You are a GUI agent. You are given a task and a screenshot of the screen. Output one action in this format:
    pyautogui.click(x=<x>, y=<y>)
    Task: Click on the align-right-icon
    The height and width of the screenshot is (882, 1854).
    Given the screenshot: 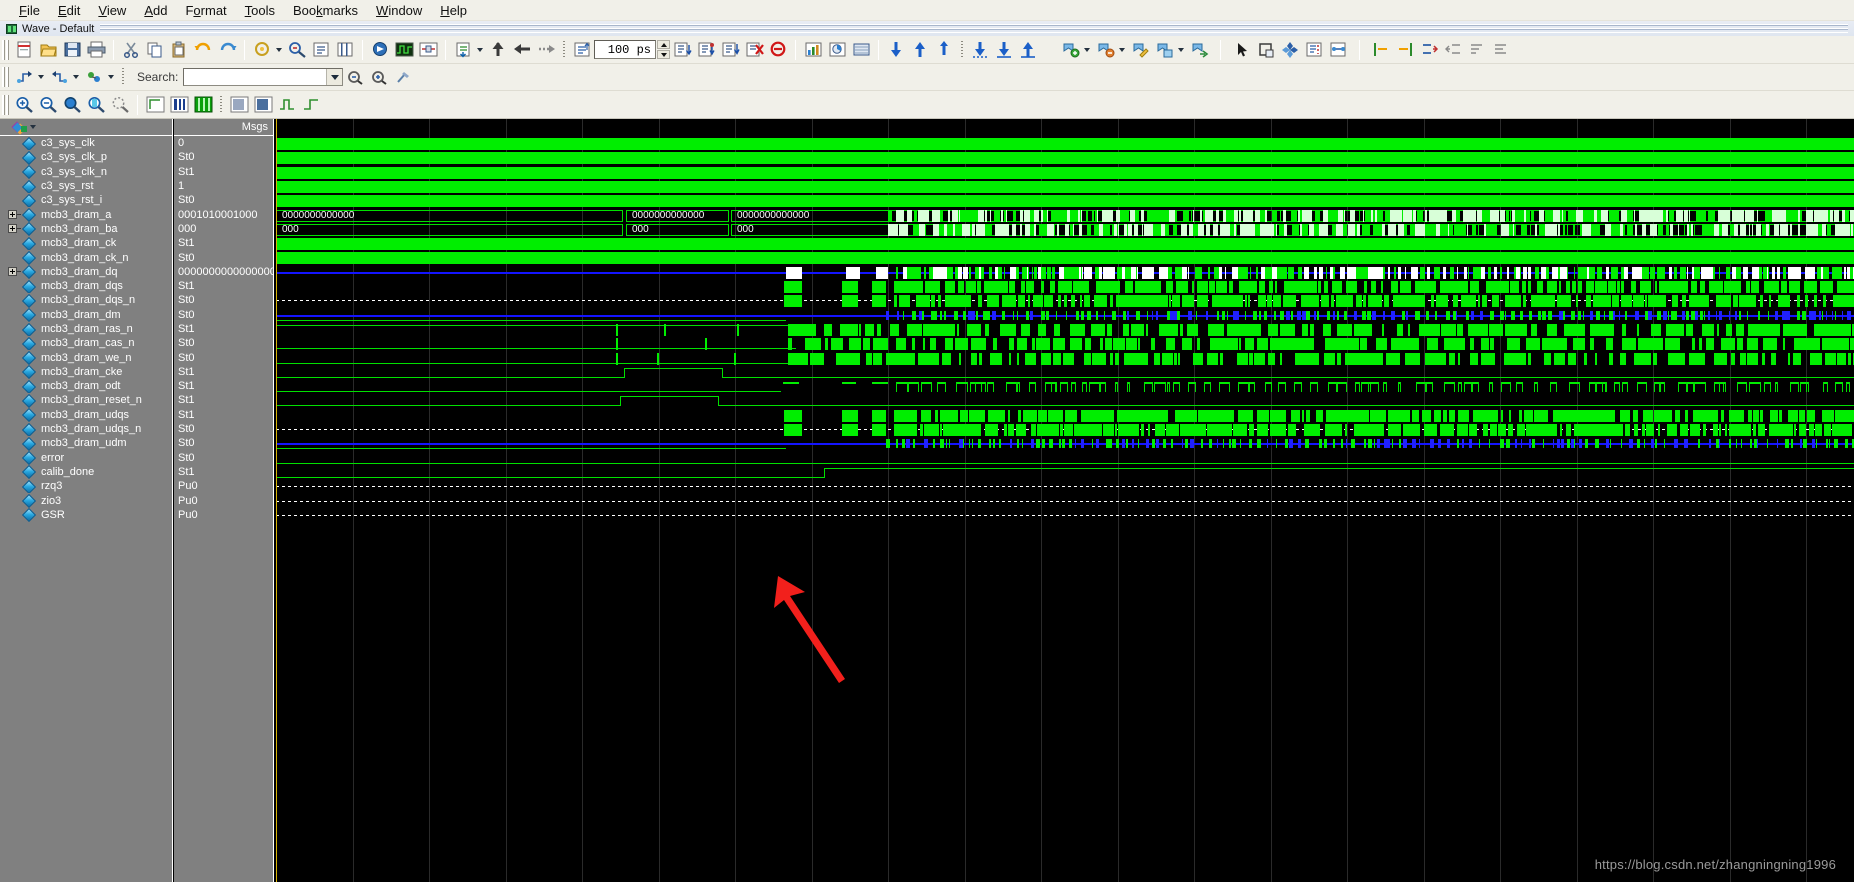 What is the action you would take?
    pyautogui.click(x=1405, y=50)
    